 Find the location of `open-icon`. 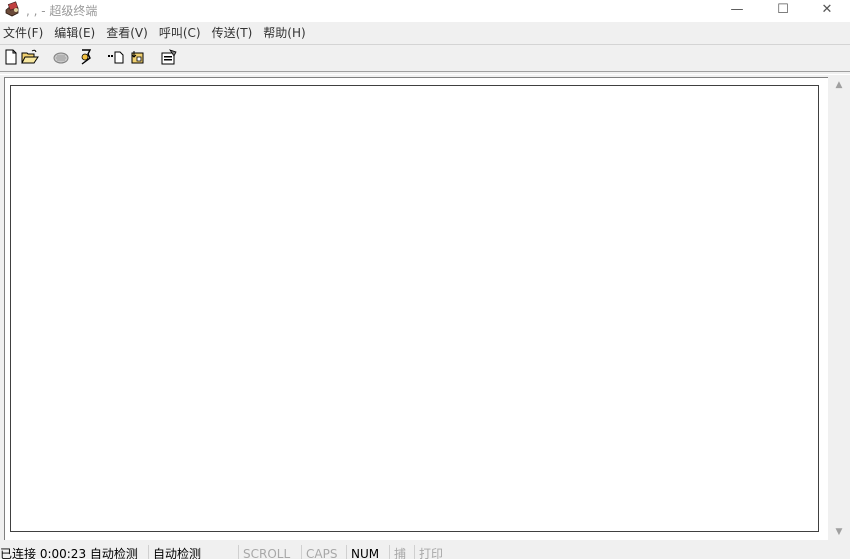

open-icon is located at coordinates (30, 56).